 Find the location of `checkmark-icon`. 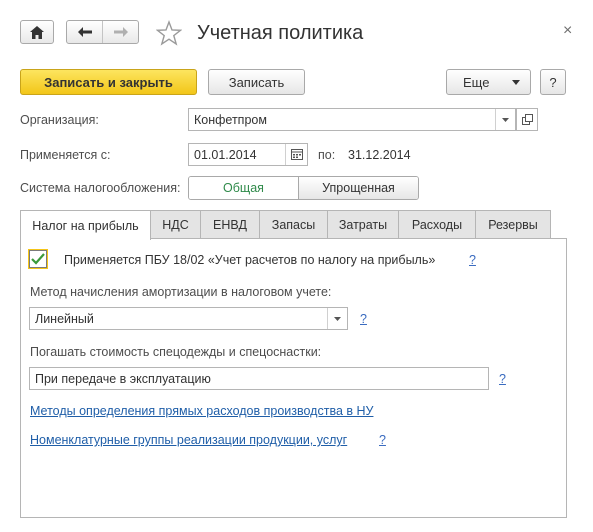

checkmark-icon is located at coordinates (38, 259).